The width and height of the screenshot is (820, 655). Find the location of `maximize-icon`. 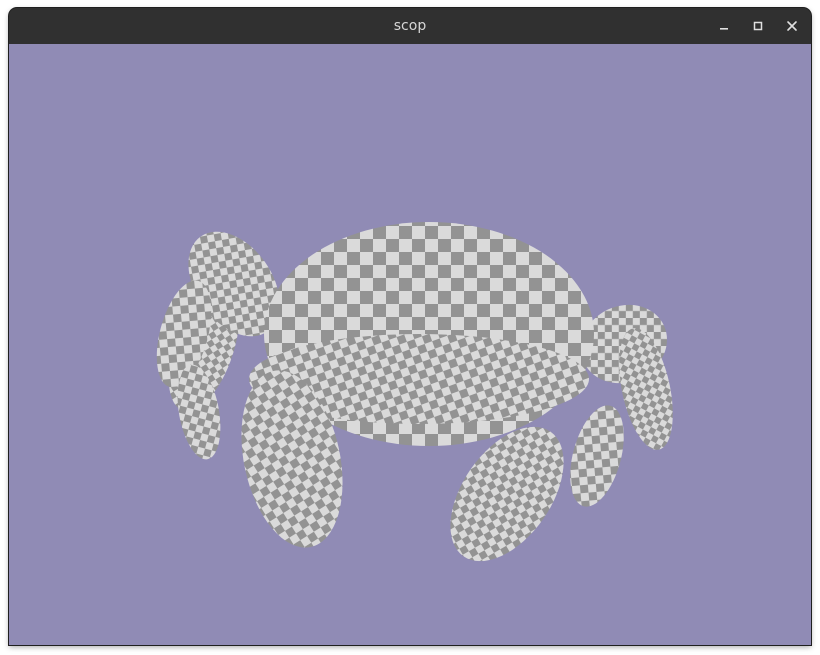

maximize-icon is located at coordinates (758, 26).